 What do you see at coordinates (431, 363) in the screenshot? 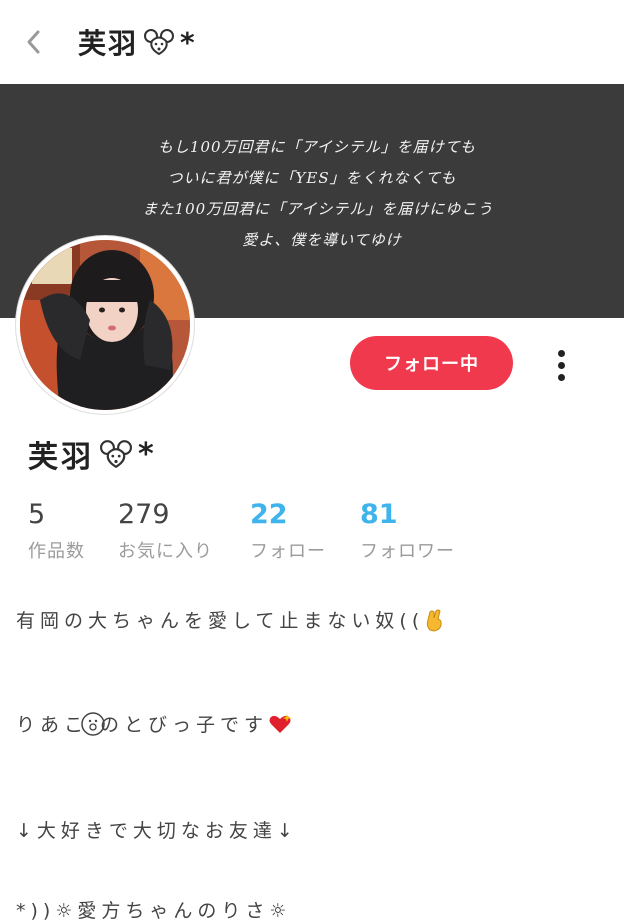
I see `following-button: フォロー中` at bounding box center [431, 363].